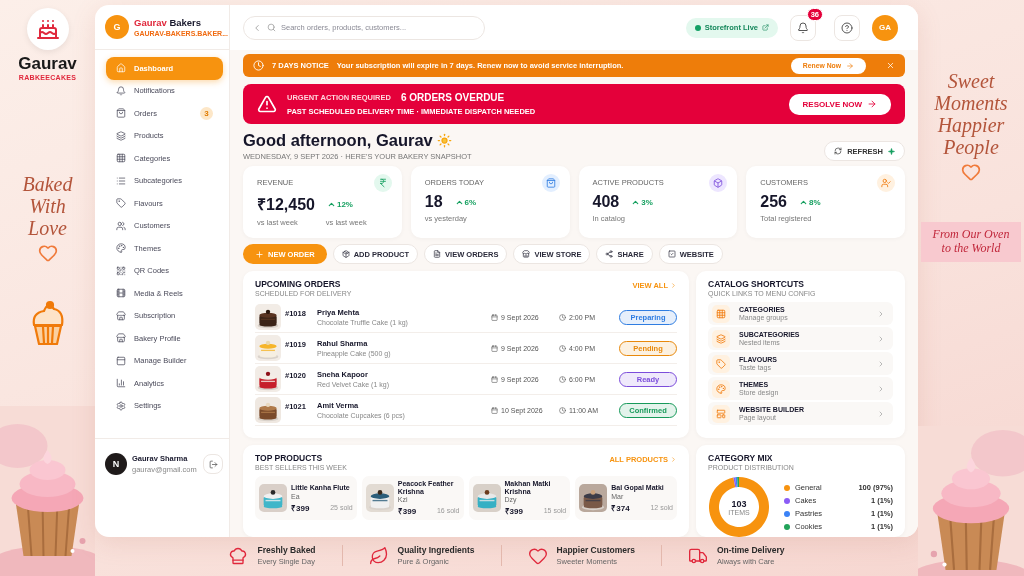  What do you see at coordinates (257, 27) in the screenshot?
I see `back-icon` at bounding box center [257, 27].